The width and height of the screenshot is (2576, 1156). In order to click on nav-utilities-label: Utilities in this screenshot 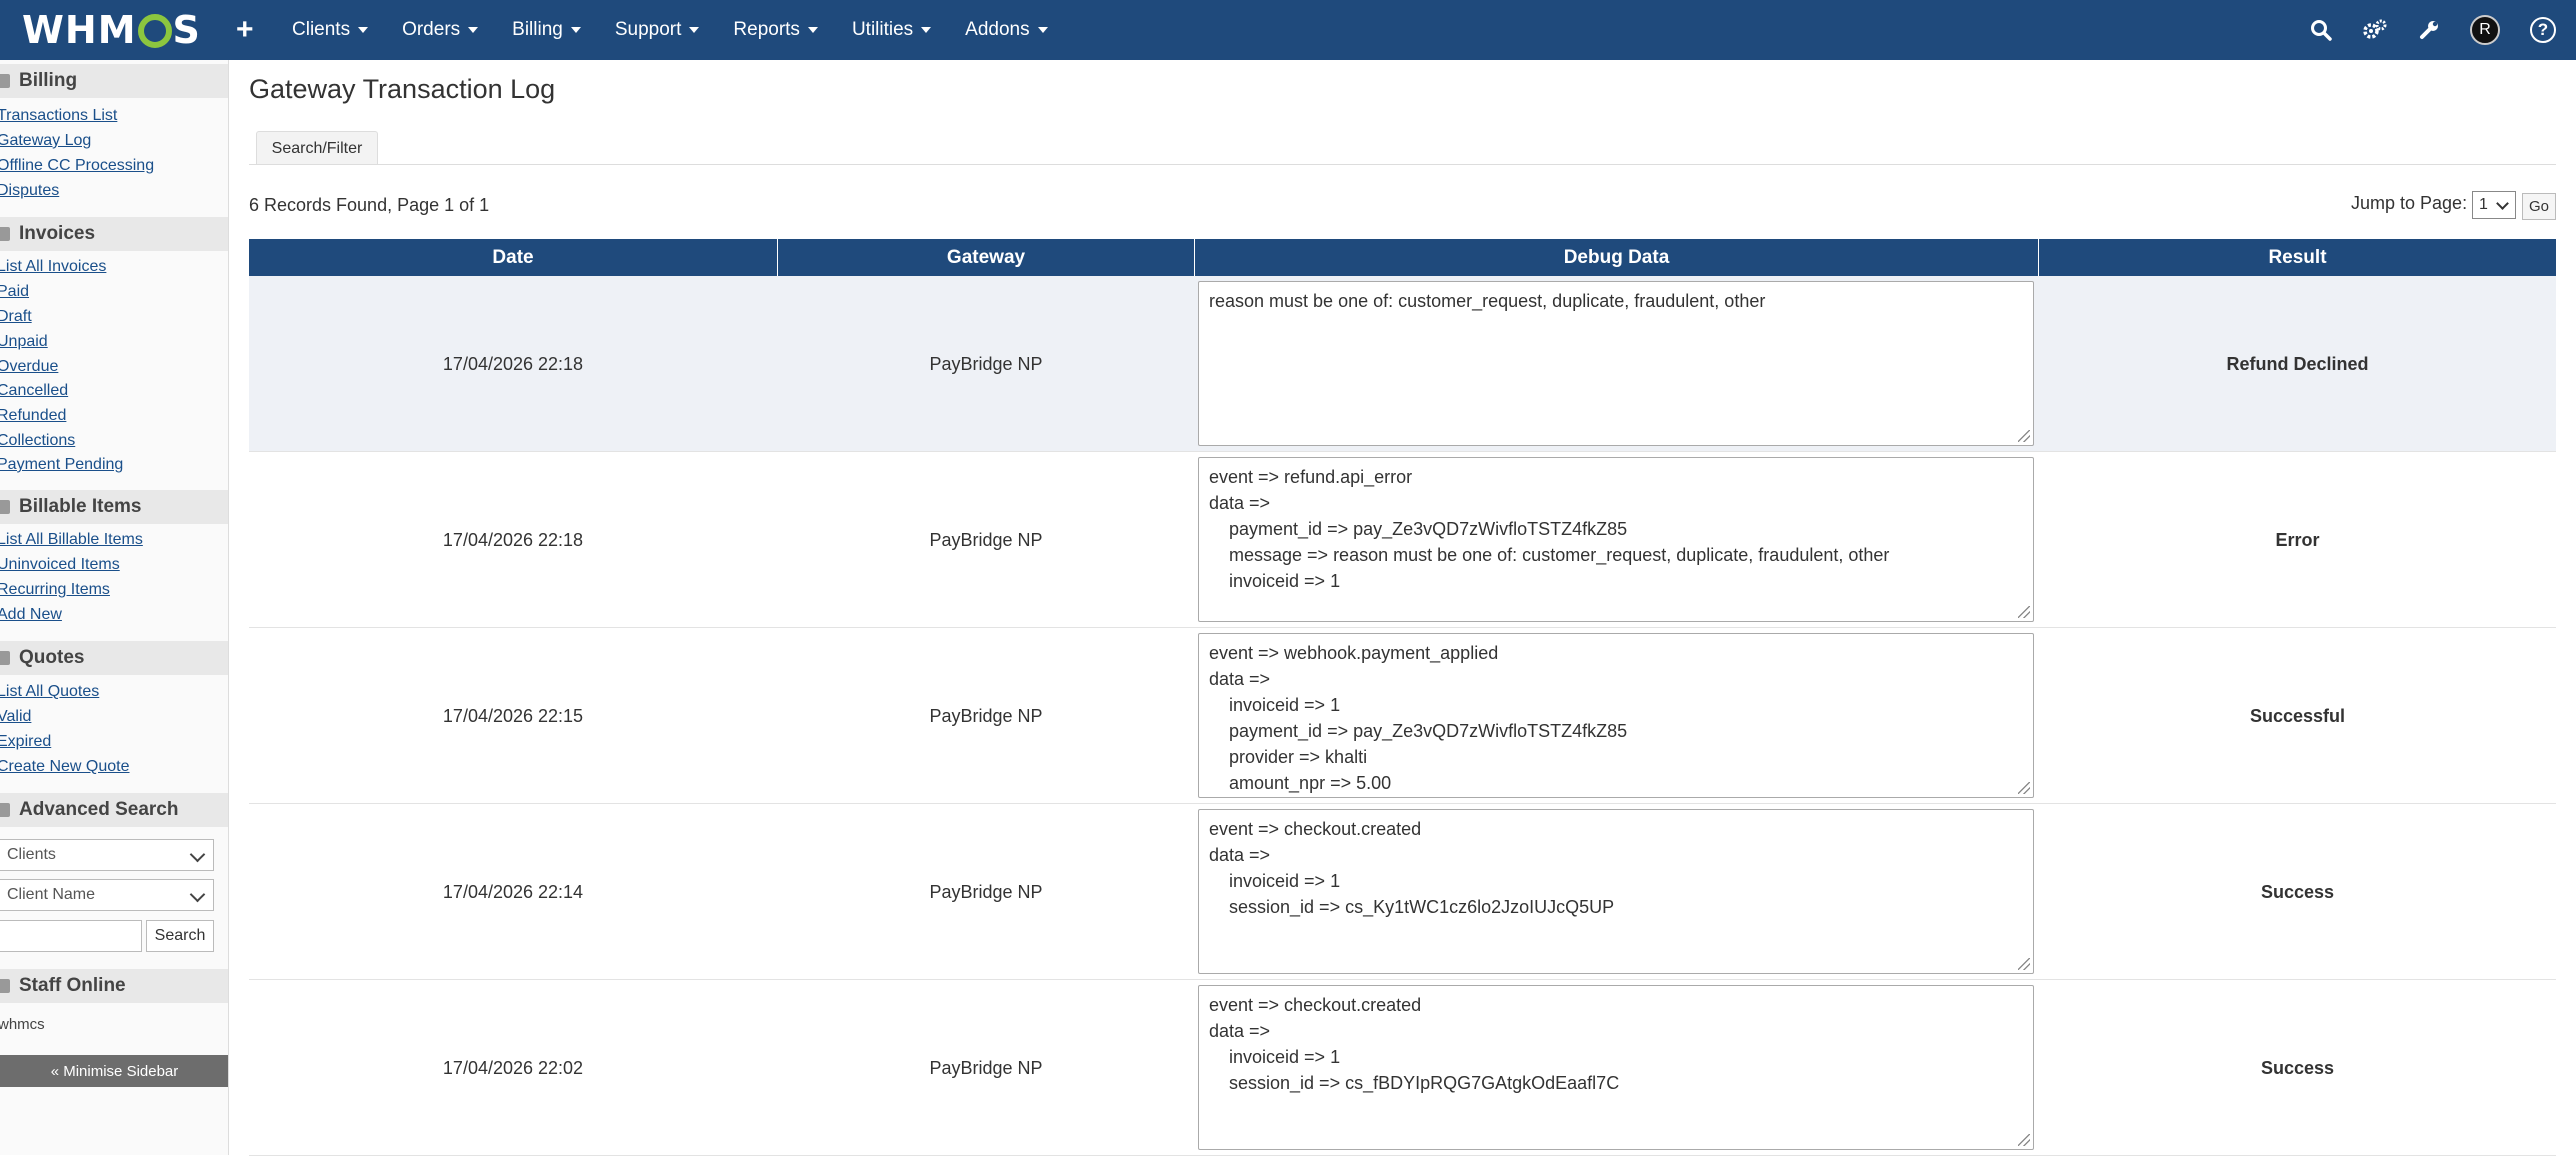, I will do `click(882, 29)`.